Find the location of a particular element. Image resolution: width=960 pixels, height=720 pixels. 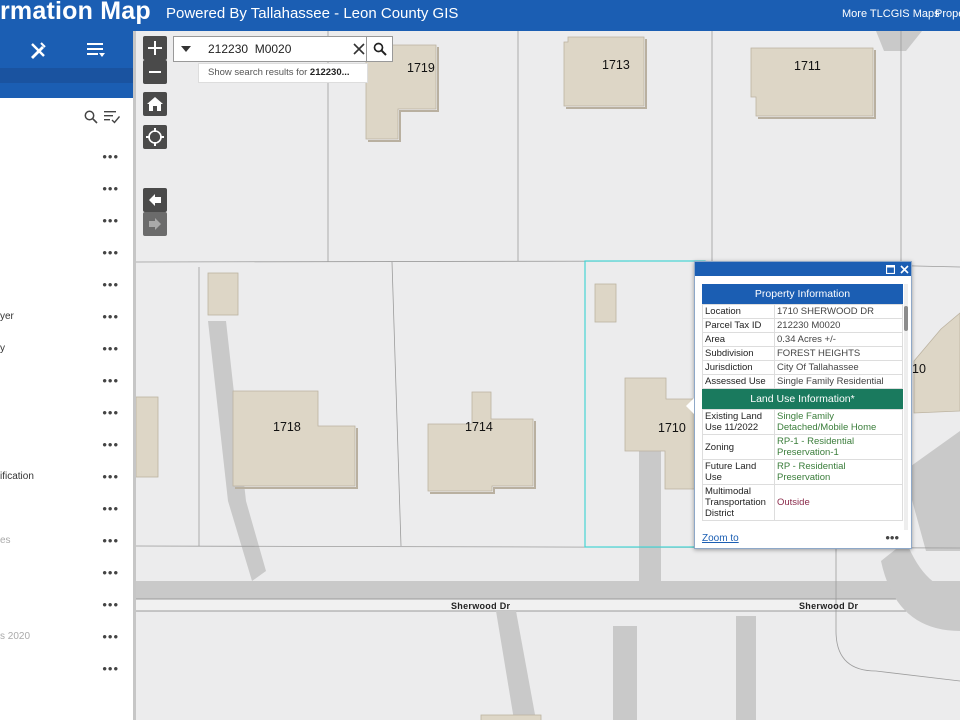

info-value: 0.34 Acres +/- is located at coordinates (838, 339).